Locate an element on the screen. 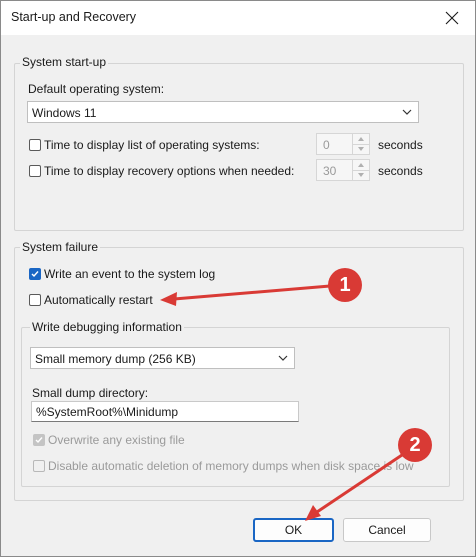 Image resolution: width=476 pixels, height=557 pixels. arrow-to-ok is located at coordinates (354, 487).